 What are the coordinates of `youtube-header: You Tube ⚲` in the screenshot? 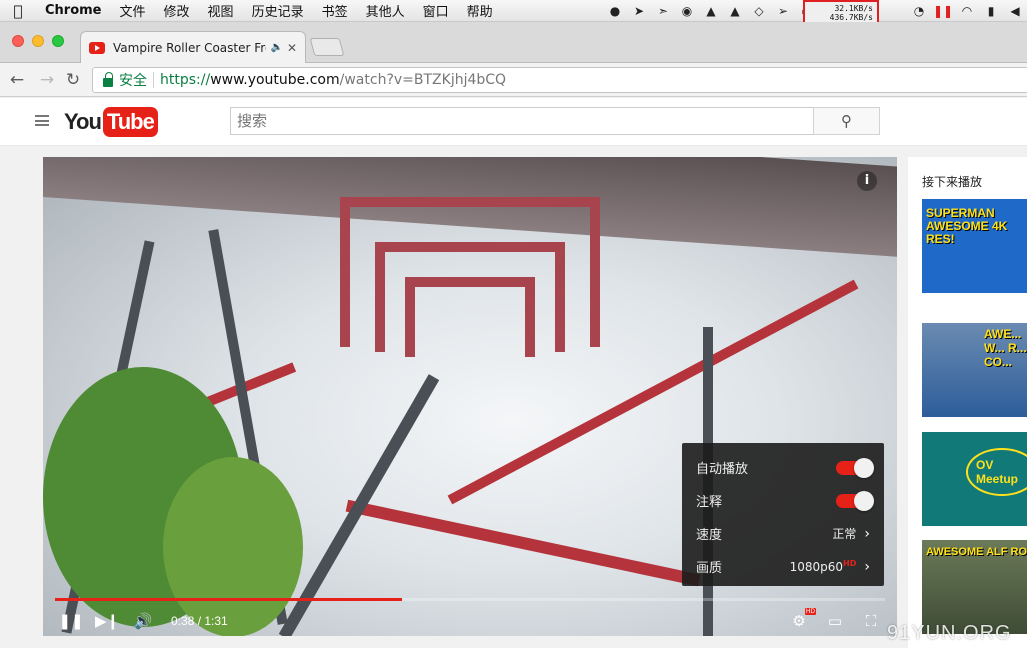 It's located at (513, 122).